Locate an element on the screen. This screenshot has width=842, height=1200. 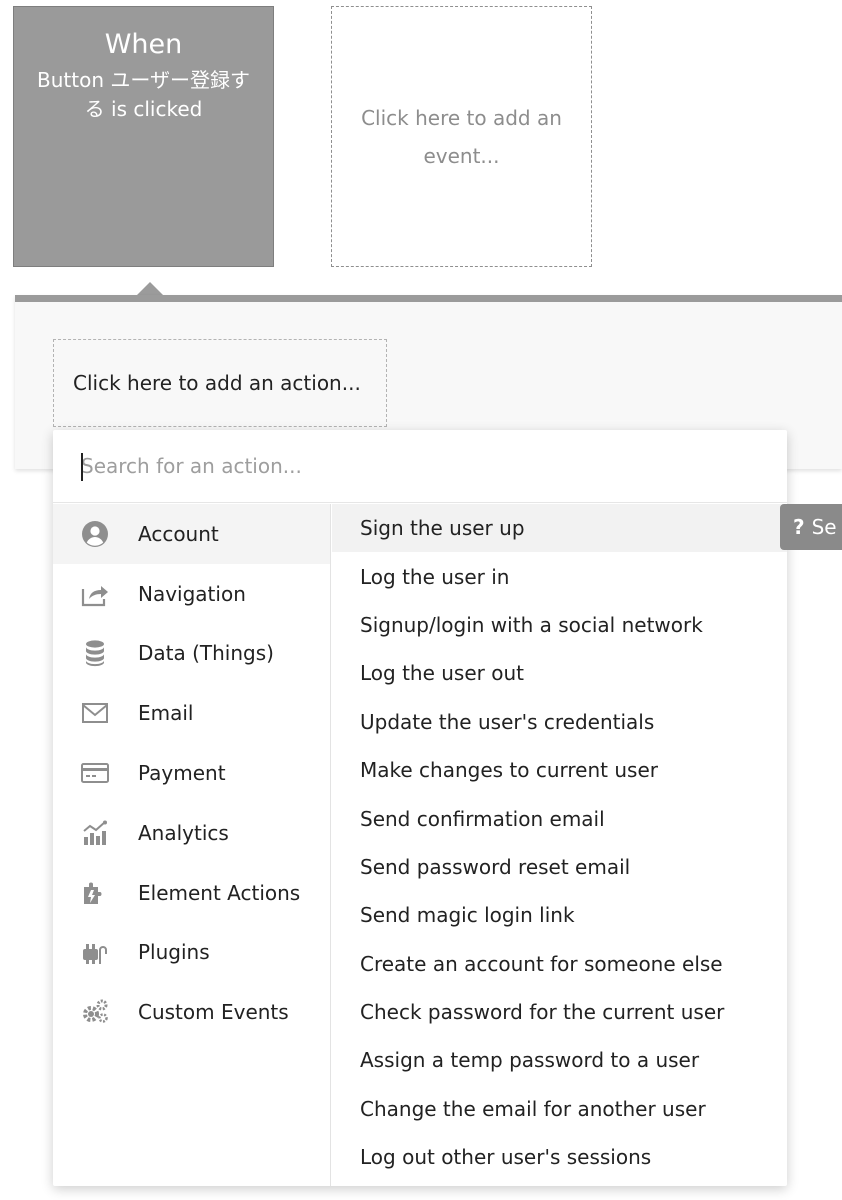
action-update-credentials: Update the user's credentials is located at coordinates (559, 722).